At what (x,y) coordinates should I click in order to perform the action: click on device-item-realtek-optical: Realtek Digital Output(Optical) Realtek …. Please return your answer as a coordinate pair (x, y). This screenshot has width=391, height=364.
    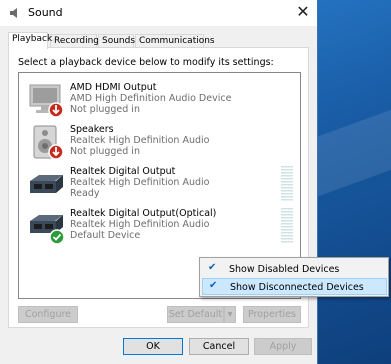
    Looking at the image, I should click on (159, 227).